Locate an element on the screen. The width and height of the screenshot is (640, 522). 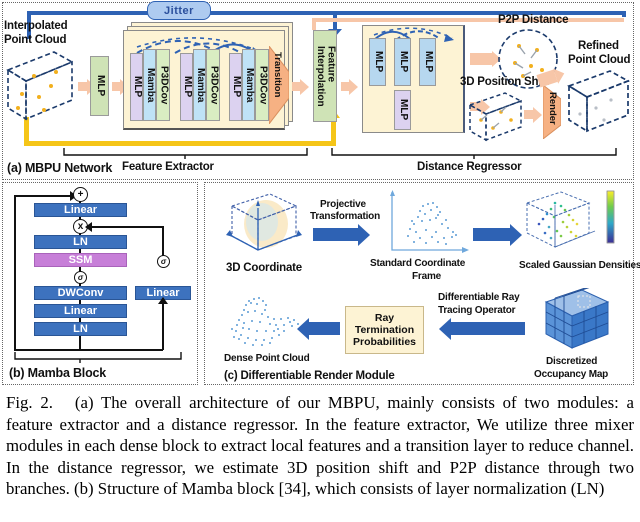
projective-label-1: Projective is located at coordinates (343, 204).